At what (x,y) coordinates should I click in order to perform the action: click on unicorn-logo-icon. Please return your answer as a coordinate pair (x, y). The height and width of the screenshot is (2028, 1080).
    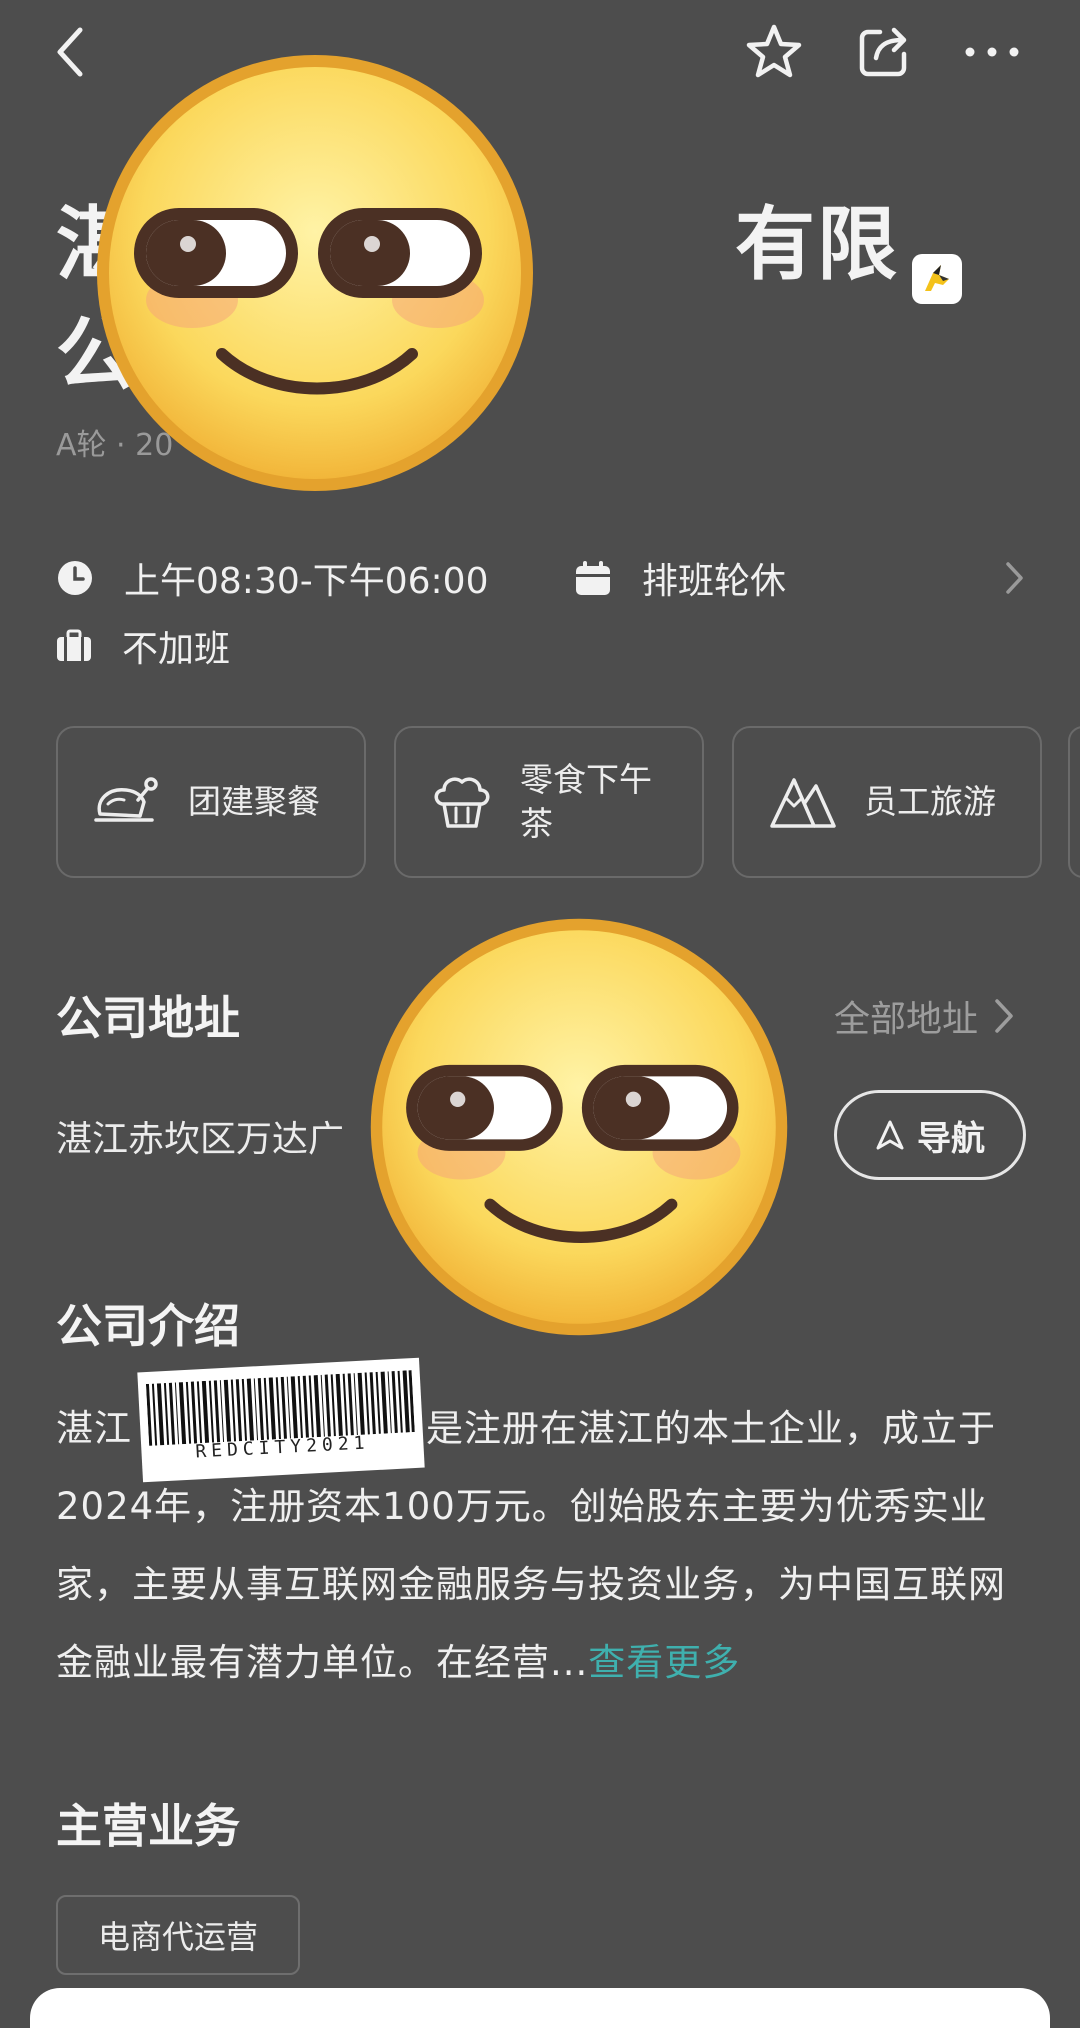
    Looking at the image, I should click on (937, 278).